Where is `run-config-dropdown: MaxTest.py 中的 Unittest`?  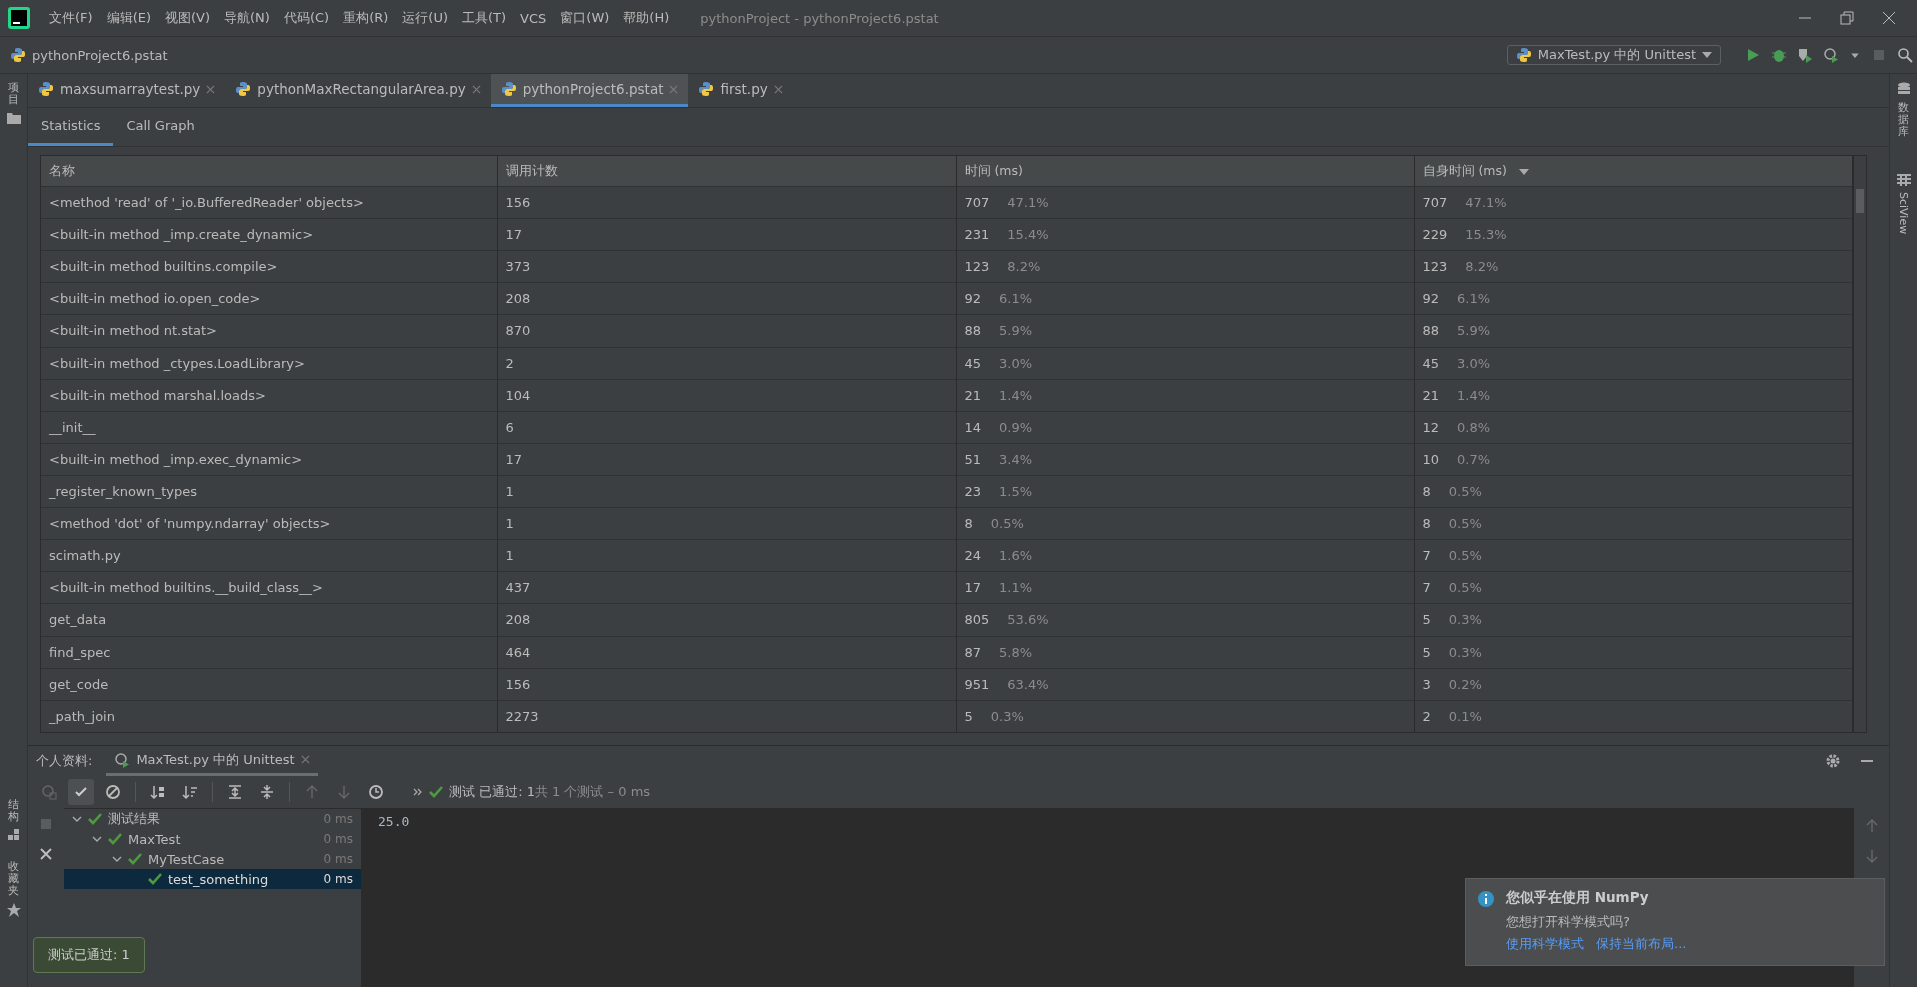
run-config-dropdown: MaxTest.py 中的 Unittest is located at coordinates (1613, 55).